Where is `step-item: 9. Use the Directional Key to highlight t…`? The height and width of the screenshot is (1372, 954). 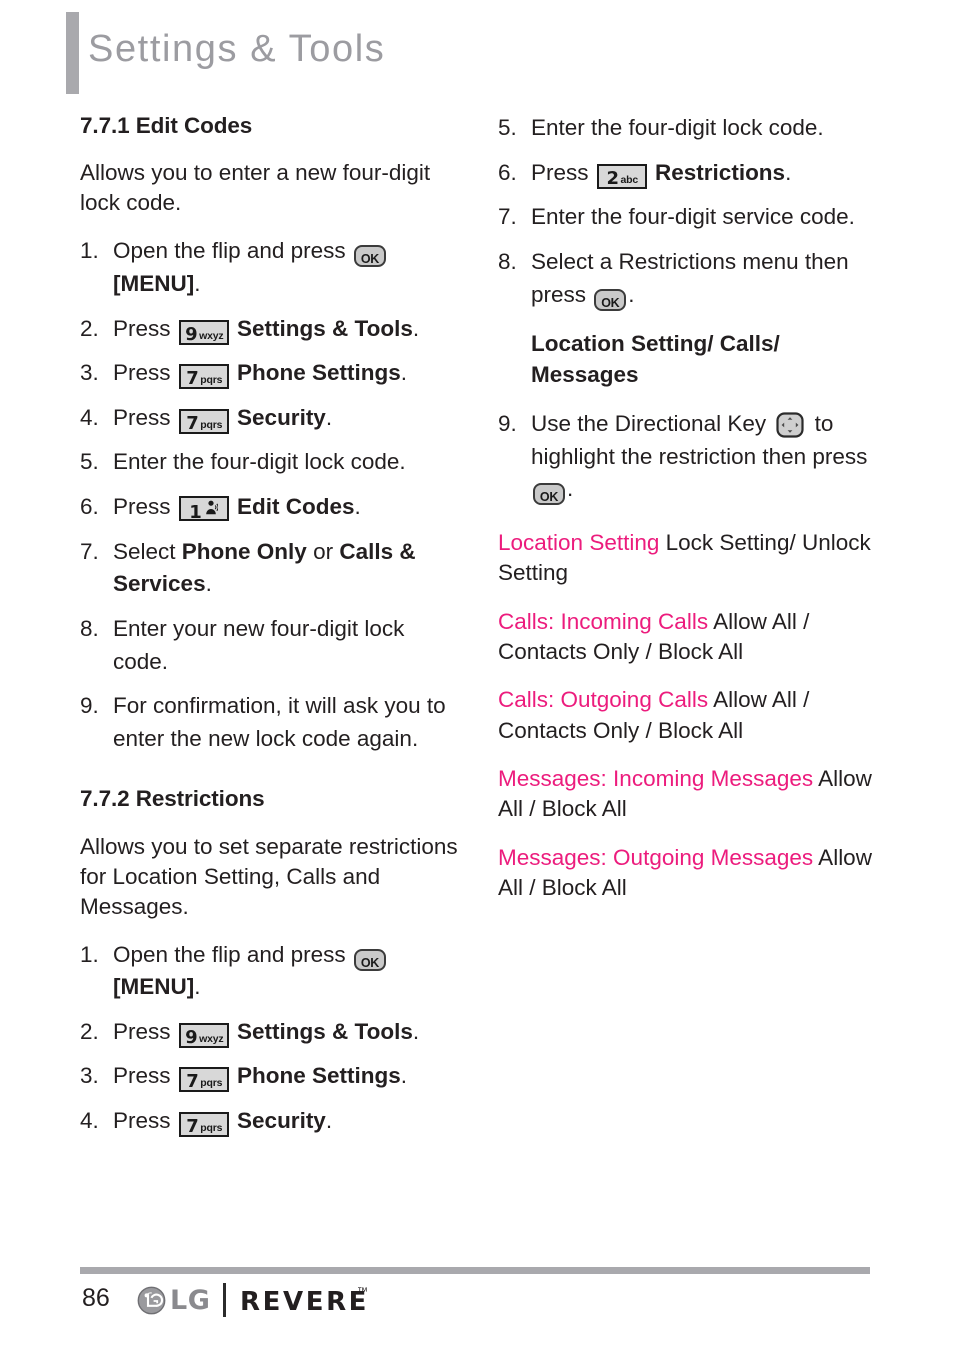
step-item: 9. Use the Directional Key to highlight t… is located at coordinates (688, 457).